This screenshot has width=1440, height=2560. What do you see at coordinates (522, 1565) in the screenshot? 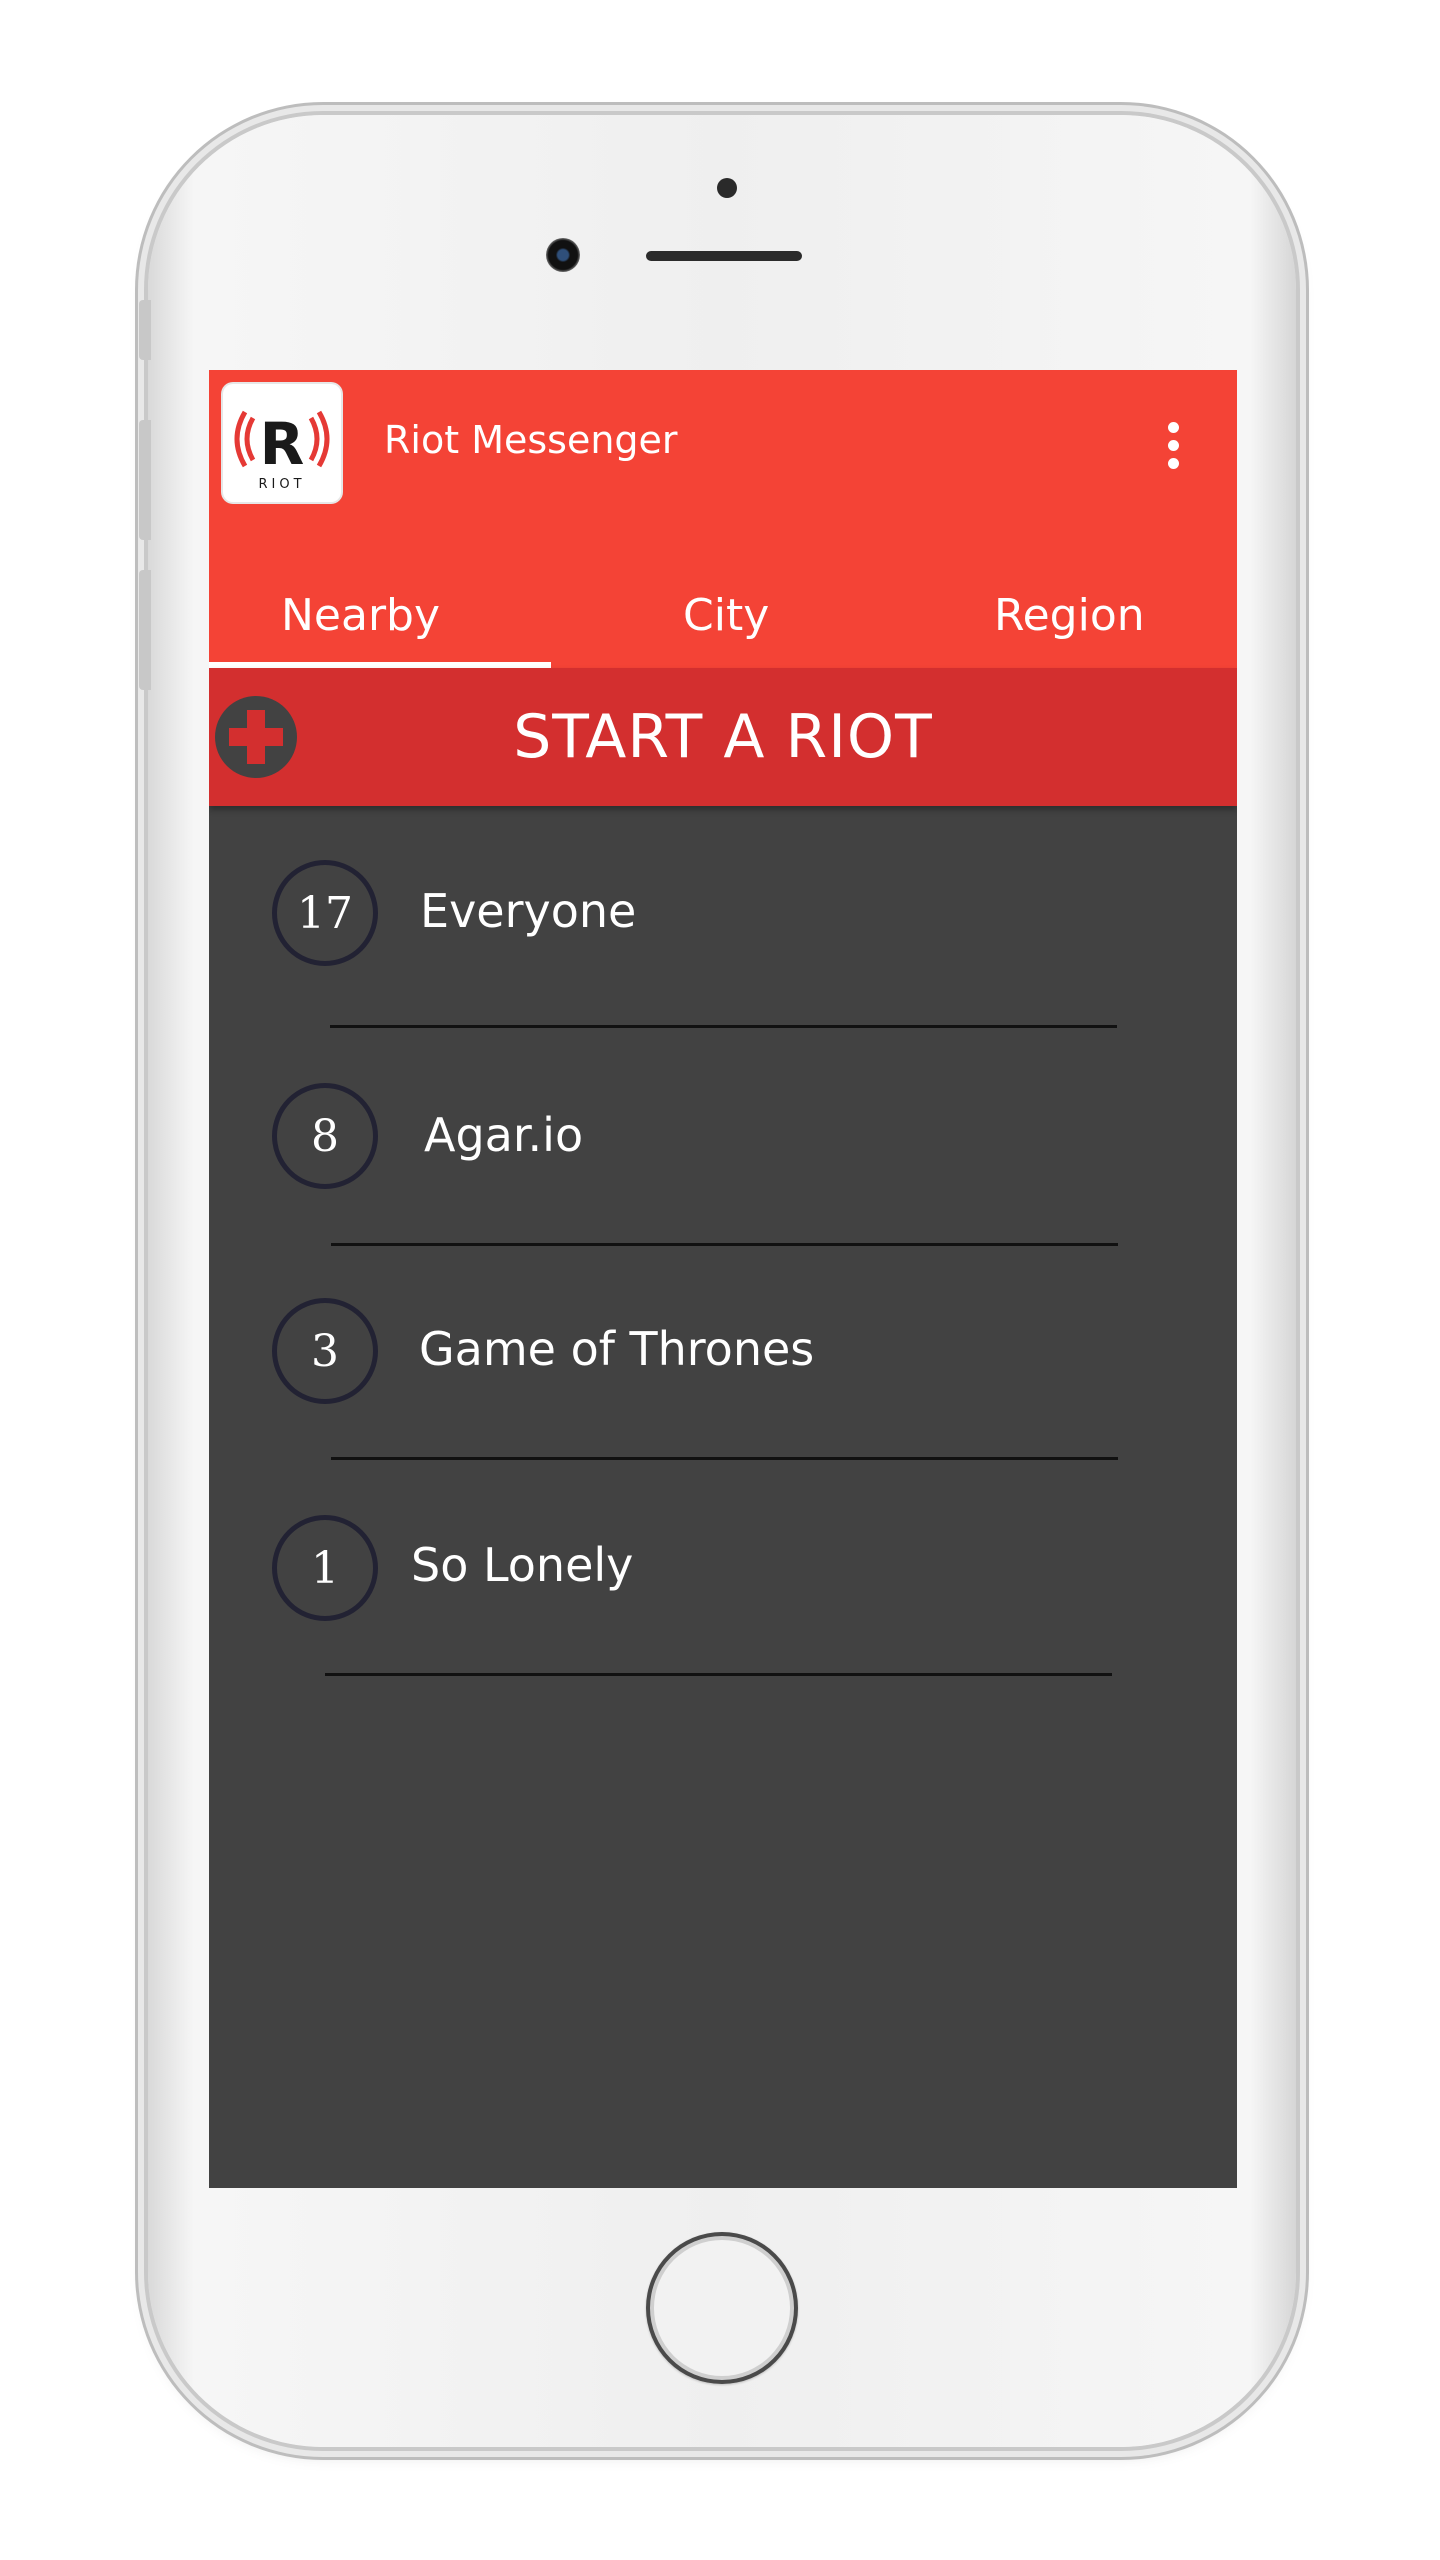
I see `riot-name: So Lonely` at bounding box center [522, 1565].